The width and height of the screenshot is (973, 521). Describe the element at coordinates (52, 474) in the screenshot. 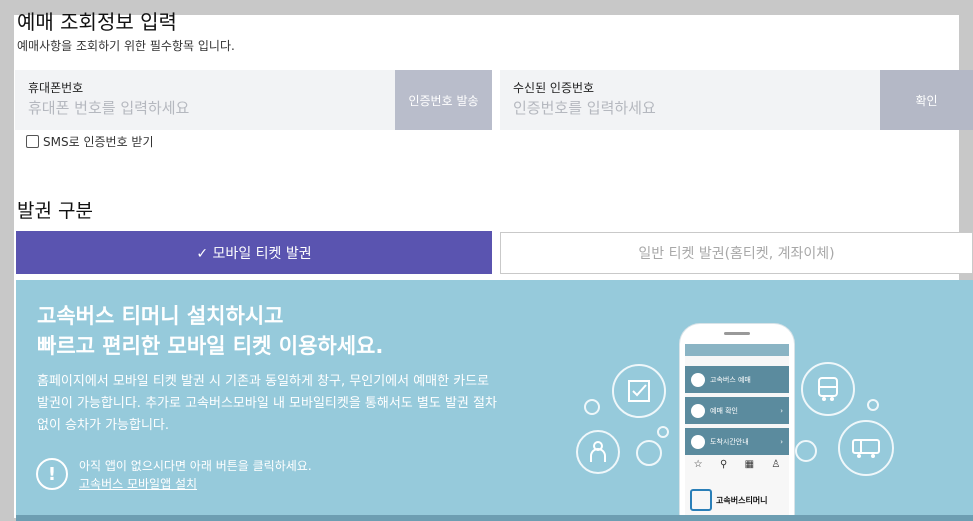

I see `info-icon: !` at that location.